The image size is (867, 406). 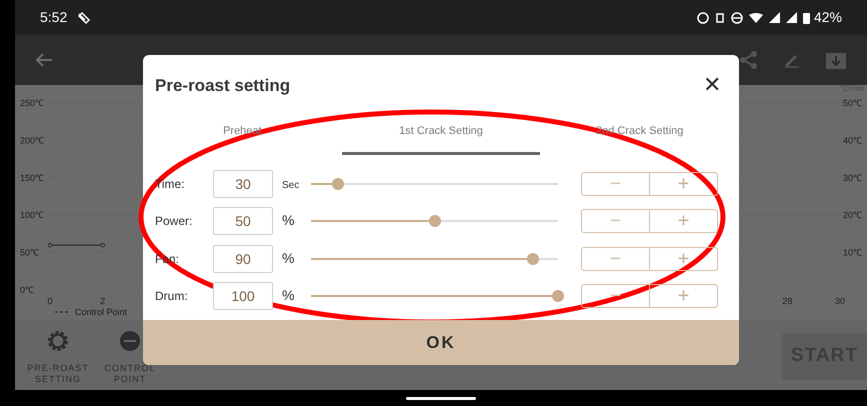 What do you see at coordinates (243, 296) in the screenshot?
I see `value-field: 100` at bounding box center [243, 296].